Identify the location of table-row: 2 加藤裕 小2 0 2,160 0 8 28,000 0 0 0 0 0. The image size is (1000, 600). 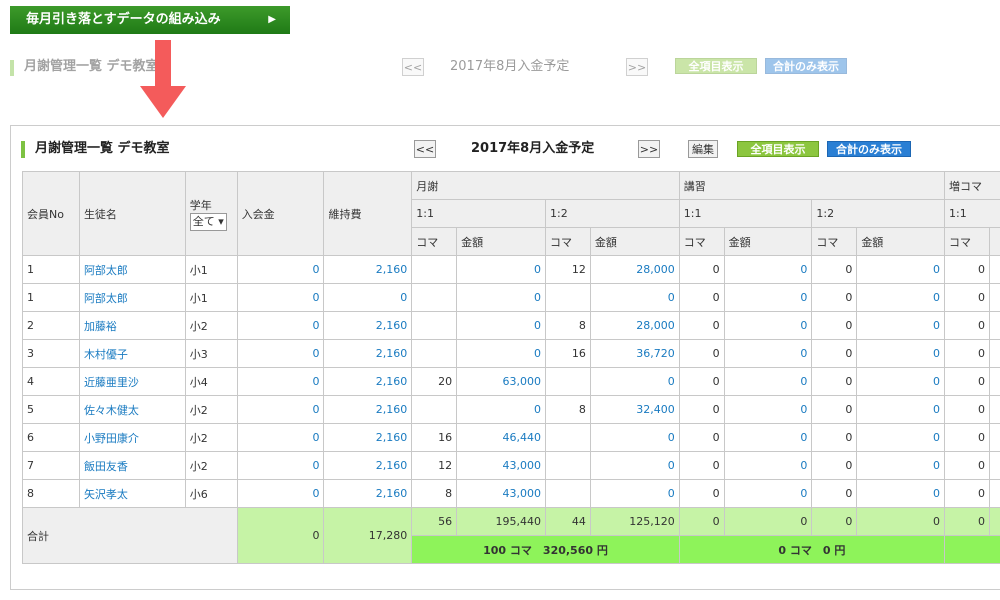
(511, 325).